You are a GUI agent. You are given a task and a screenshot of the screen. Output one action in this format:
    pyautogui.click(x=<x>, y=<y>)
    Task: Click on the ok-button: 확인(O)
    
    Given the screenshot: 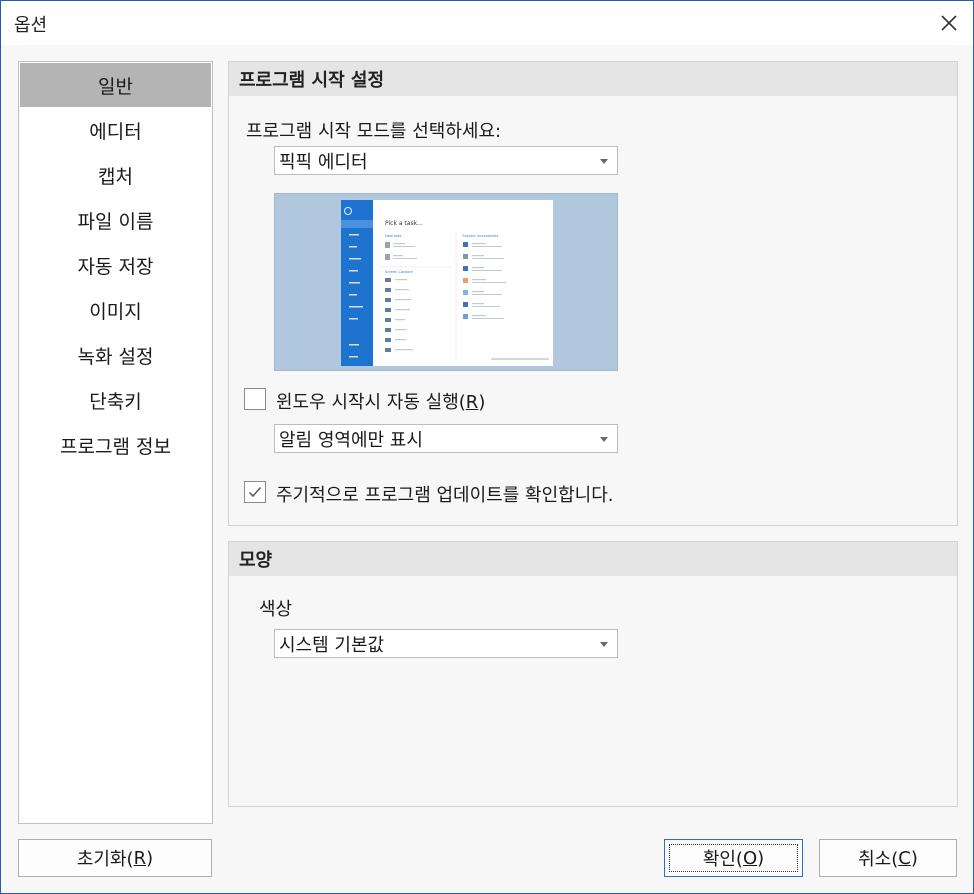 What is the action you would take?
    pyautogui.click(x=733, y=858)
    